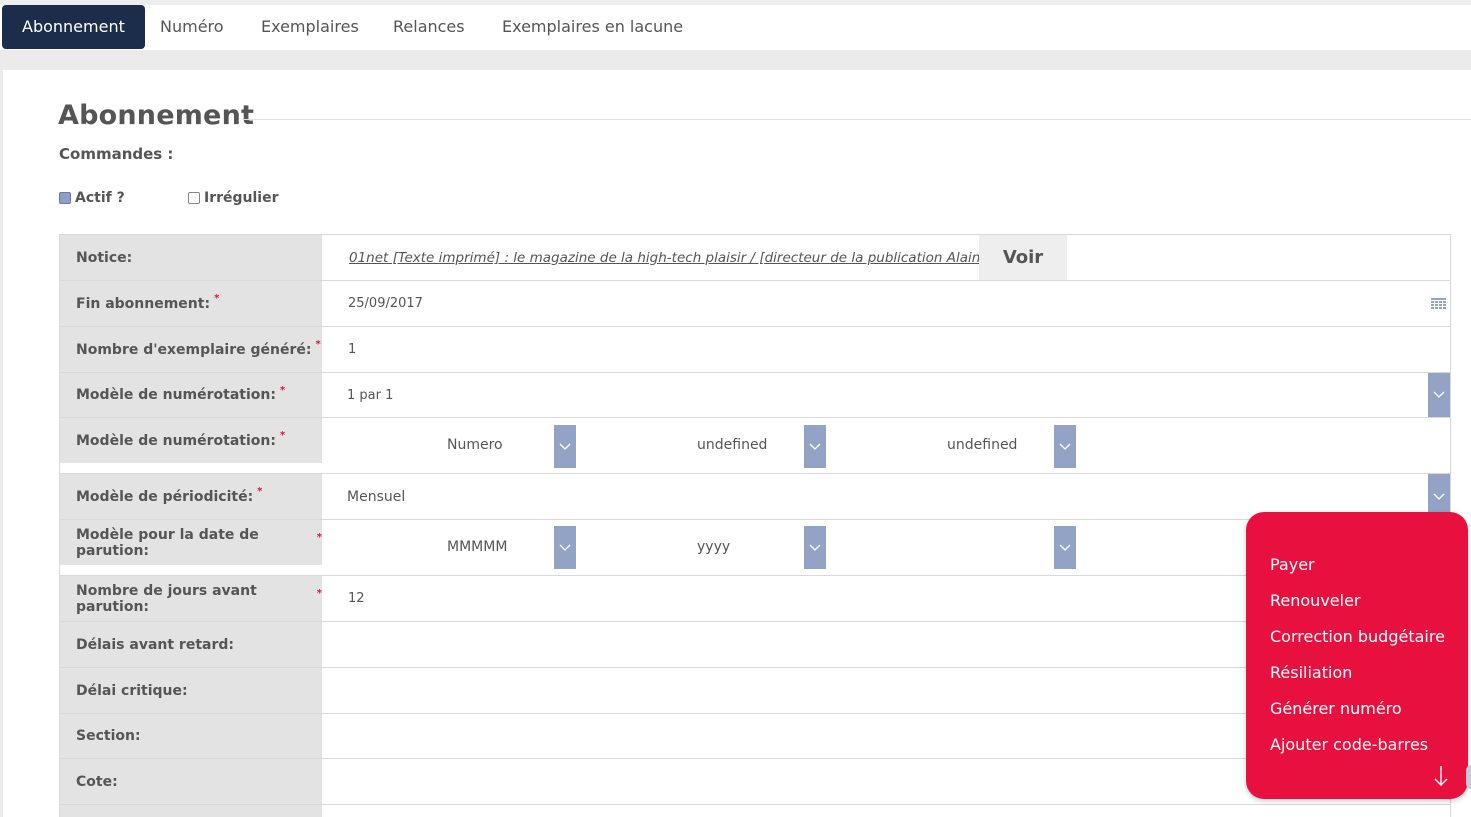 The image size is (1471, 817). I want to click on row-next, so click(755, 811).